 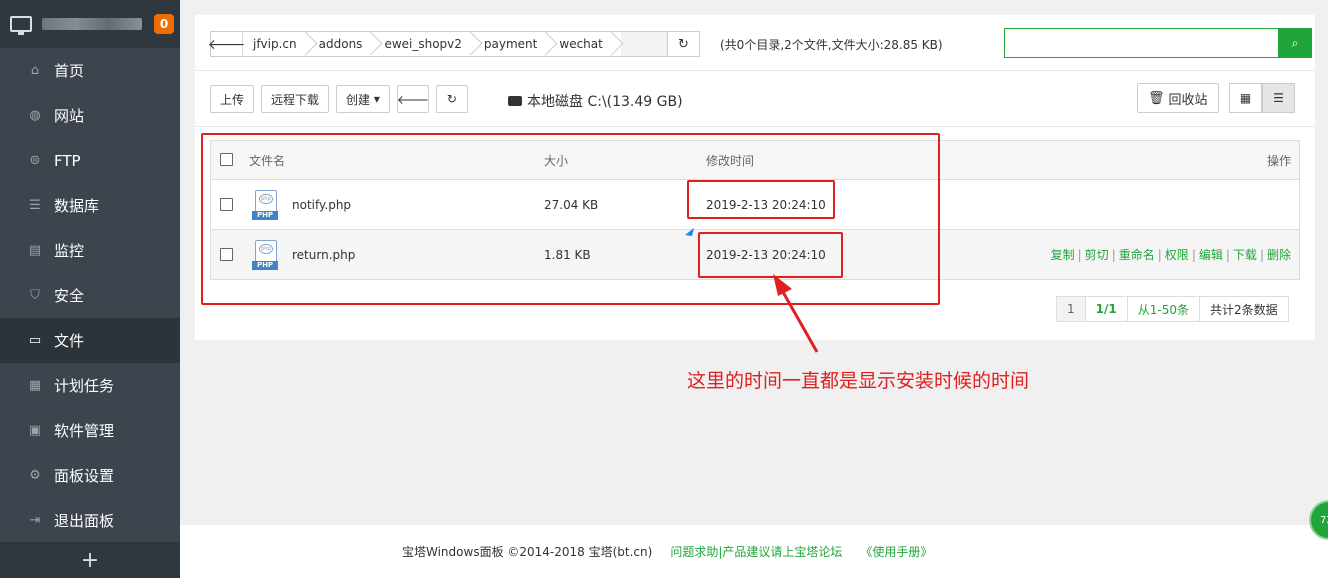 I want to click on create-dropdown: 创建 ▾, so click(x=363, y=99).